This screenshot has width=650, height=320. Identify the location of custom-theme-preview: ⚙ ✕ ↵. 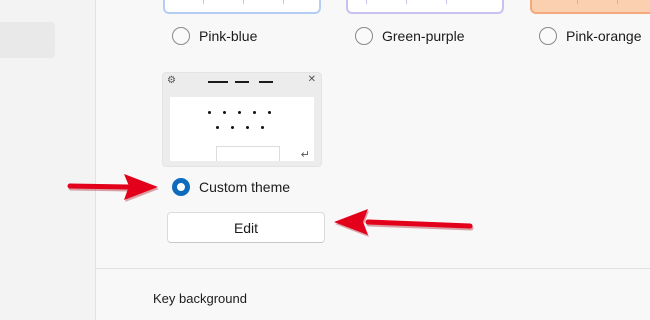
(242, 119).